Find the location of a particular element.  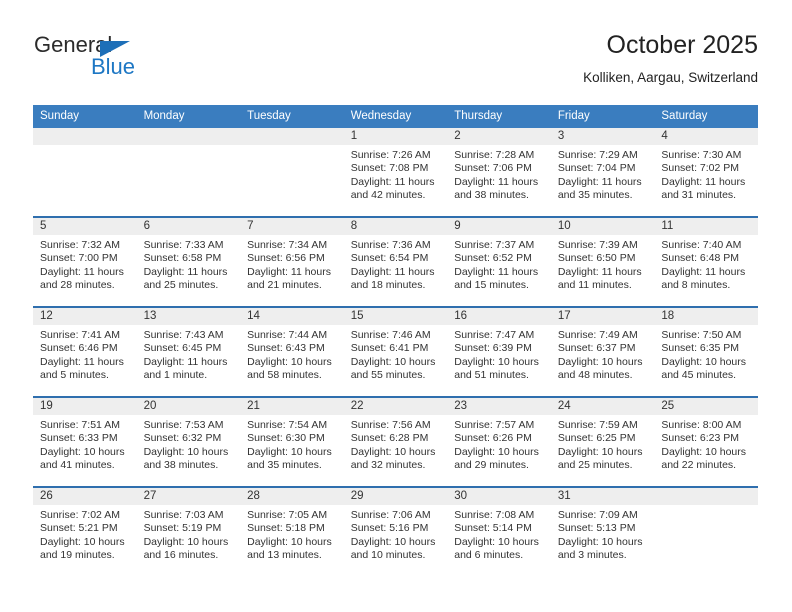

day-cell-content is located at coordinates (188, 172).